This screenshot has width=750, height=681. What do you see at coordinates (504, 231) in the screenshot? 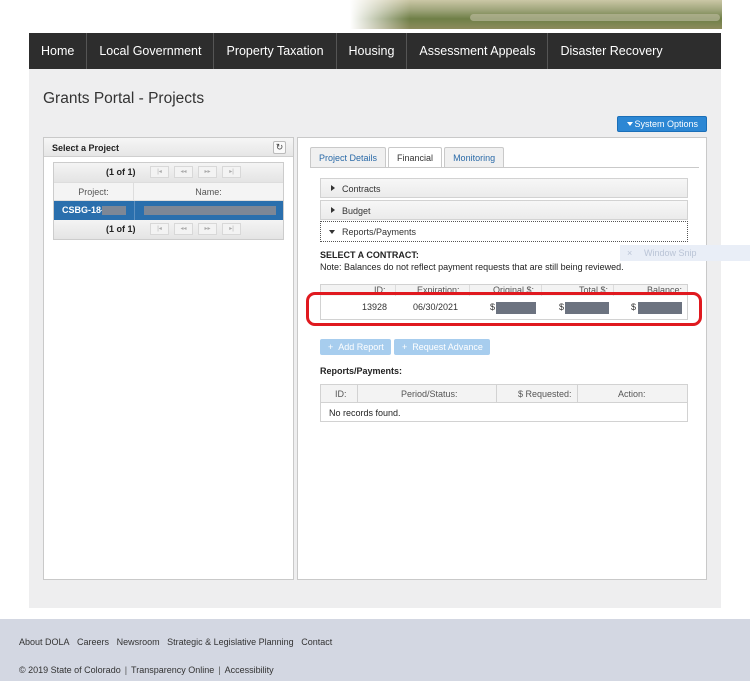
I see `accordion-reports-payments: Reports/Payments` at bounding box center [504, 231].